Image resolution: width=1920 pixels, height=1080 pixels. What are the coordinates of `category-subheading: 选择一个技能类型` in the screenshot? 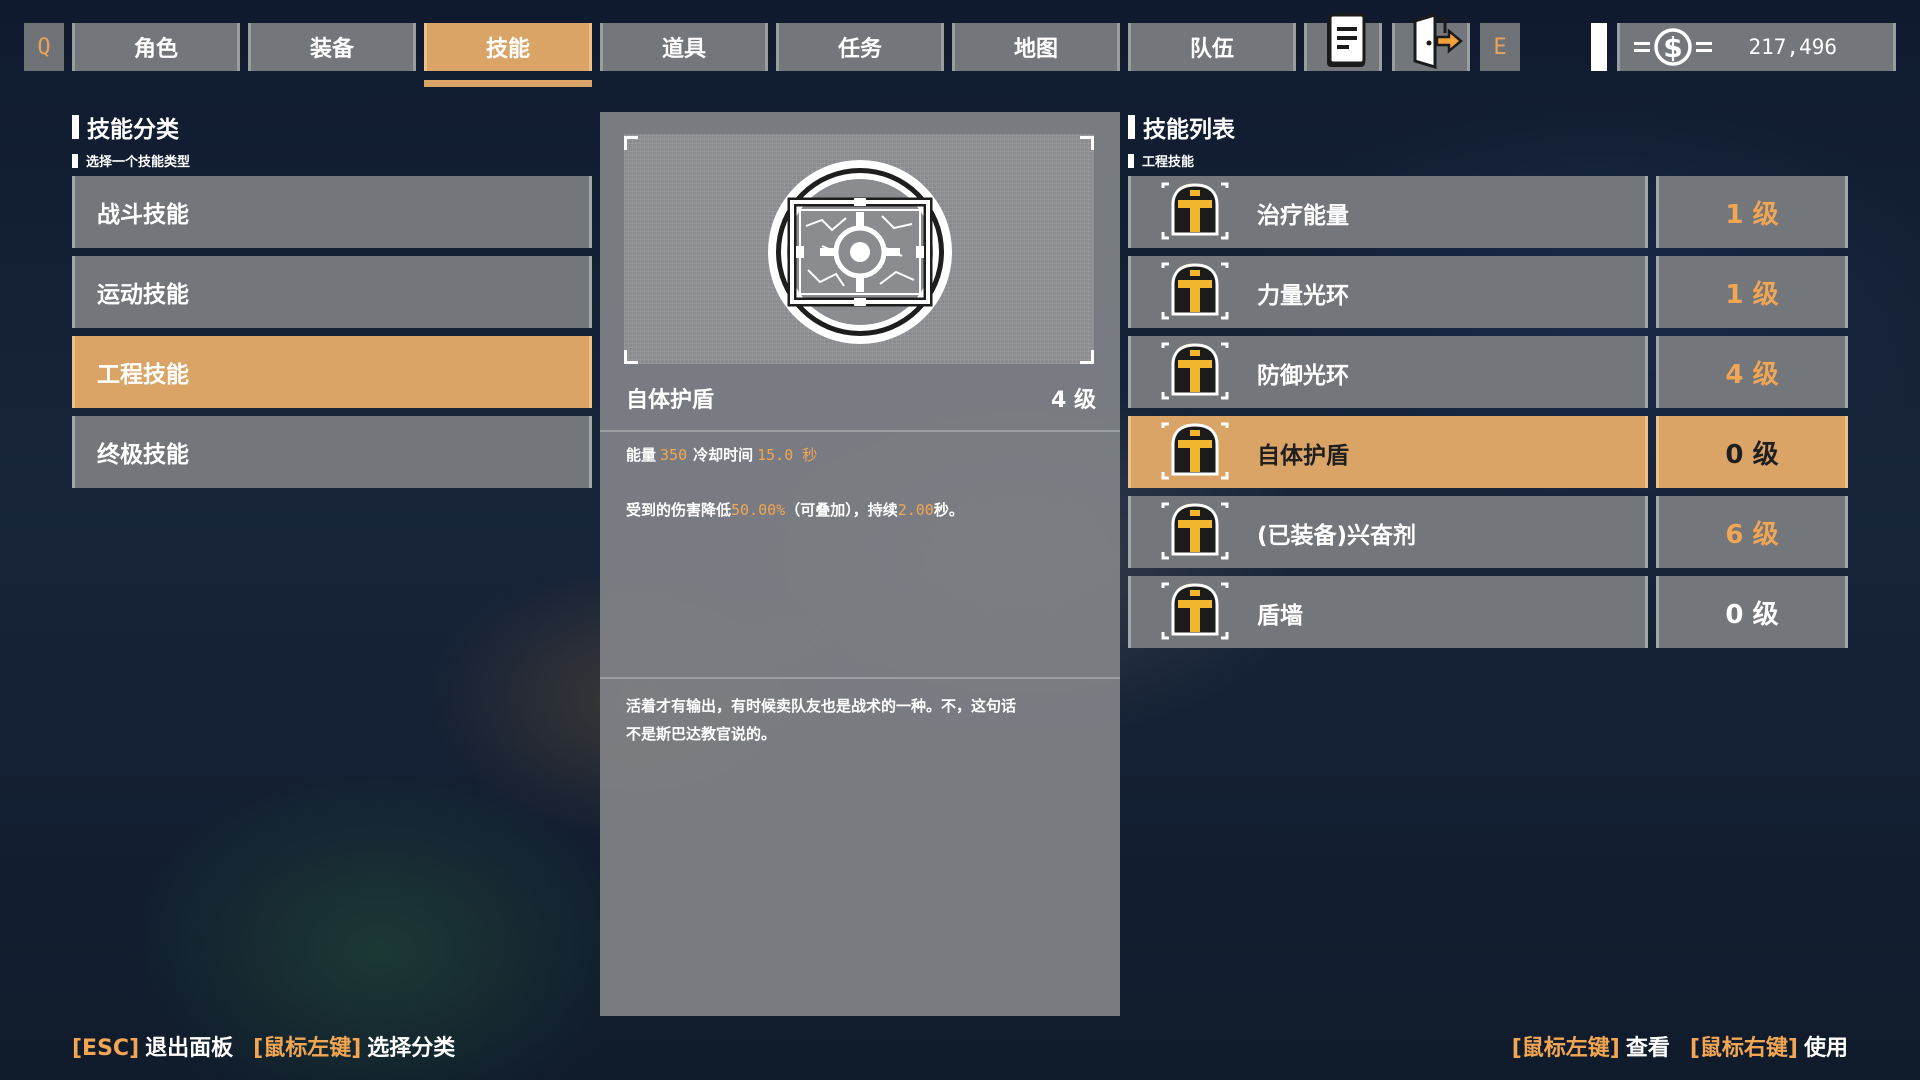 It's located at (131, 160).